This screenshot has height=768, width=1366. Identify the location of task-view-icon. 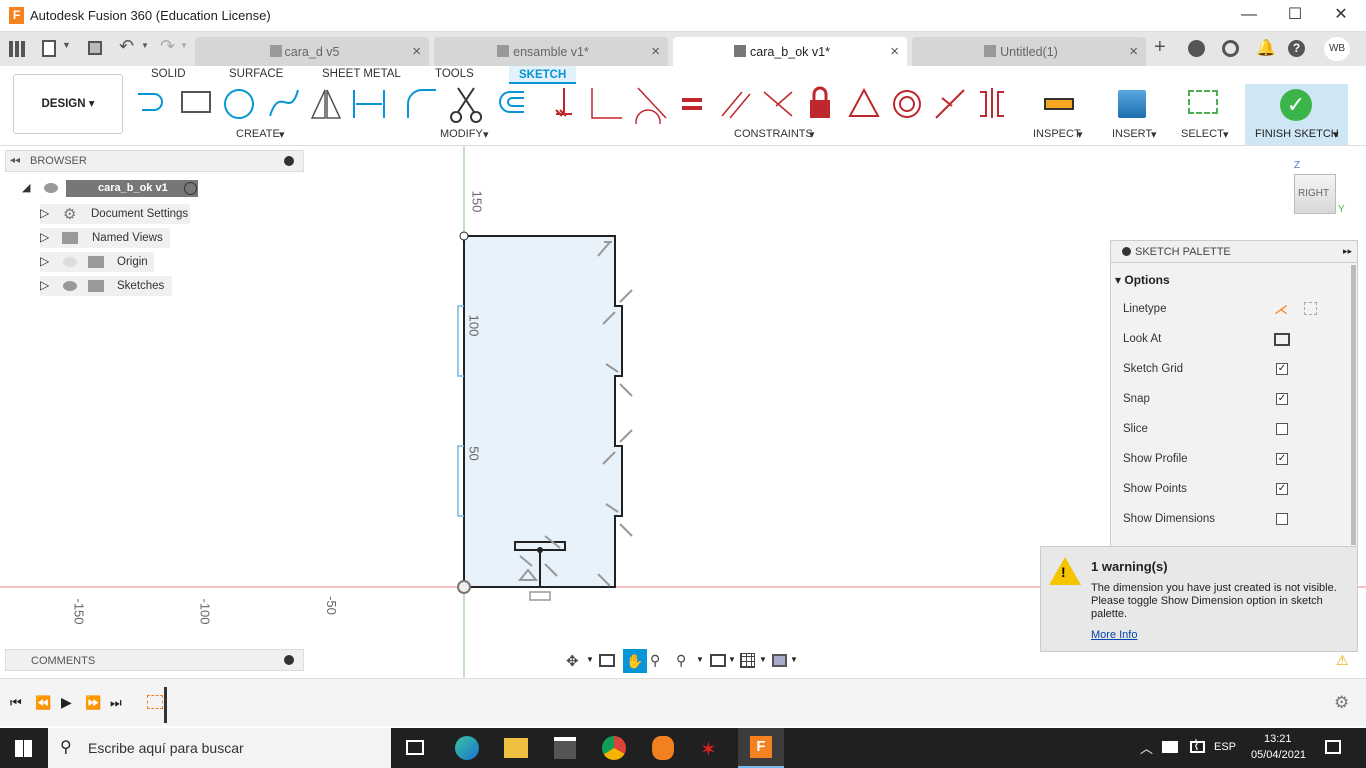
(415, 747).